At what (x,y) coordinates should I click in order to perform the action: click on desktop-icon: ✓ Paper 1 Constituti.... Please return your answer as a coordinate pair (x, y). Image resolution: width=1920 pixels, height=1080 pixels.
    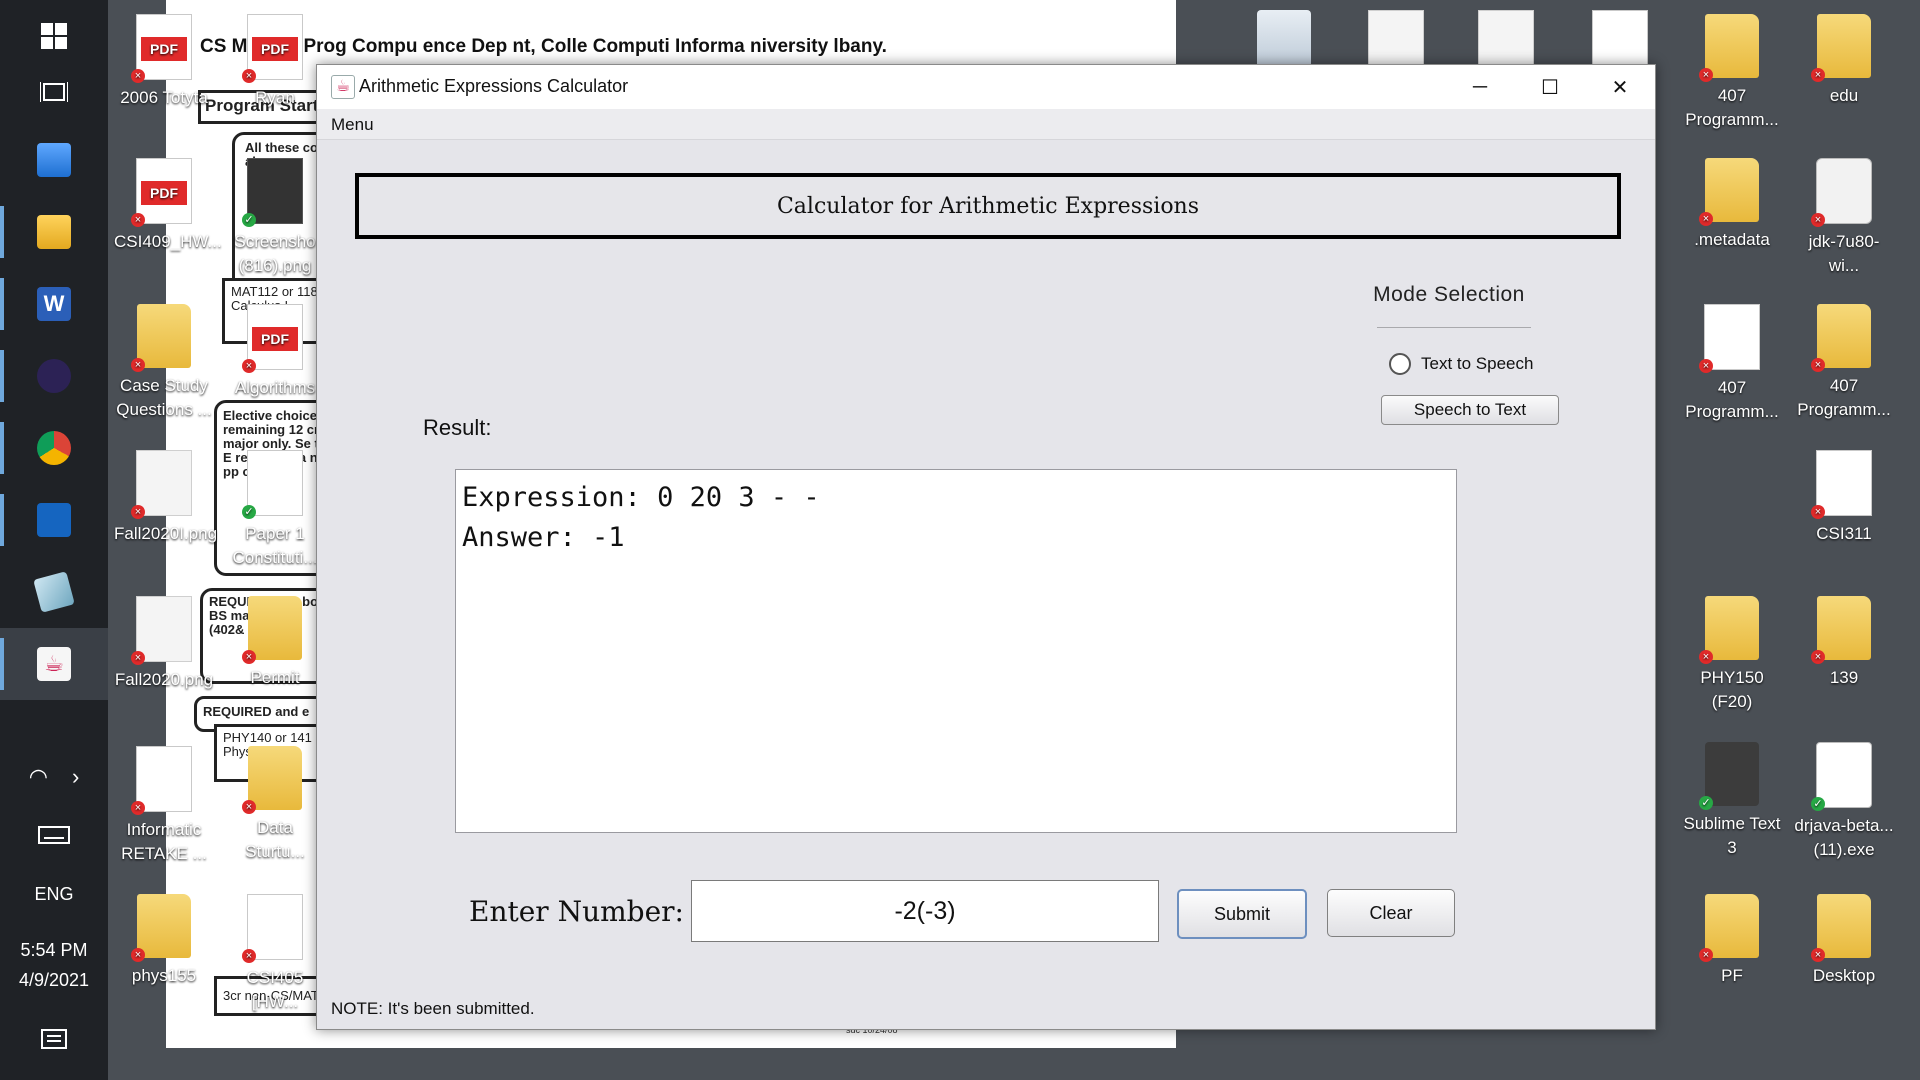
    Looking at the image, I should click on (275, 510).